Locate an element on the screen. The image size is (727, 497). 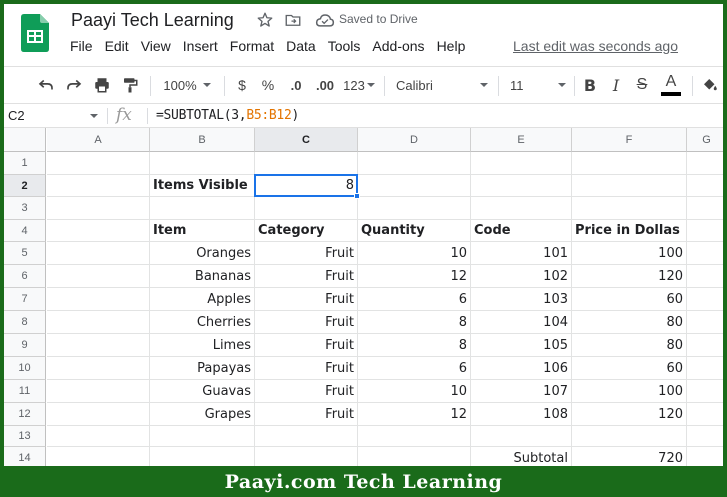
row-header-12: 12 is located at coordinates (25, 414).